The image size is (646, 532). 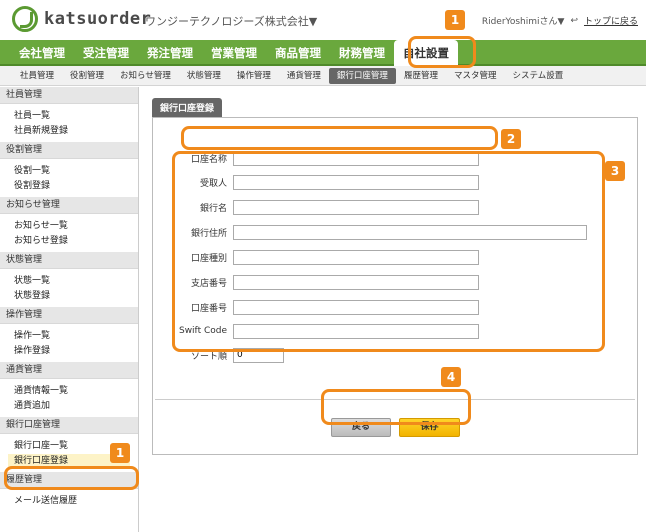 What do you see at coordinates (362, 52) in the screenshot?
I see `mainnav-finance: 財務管理` at bounding box center [362, 52].